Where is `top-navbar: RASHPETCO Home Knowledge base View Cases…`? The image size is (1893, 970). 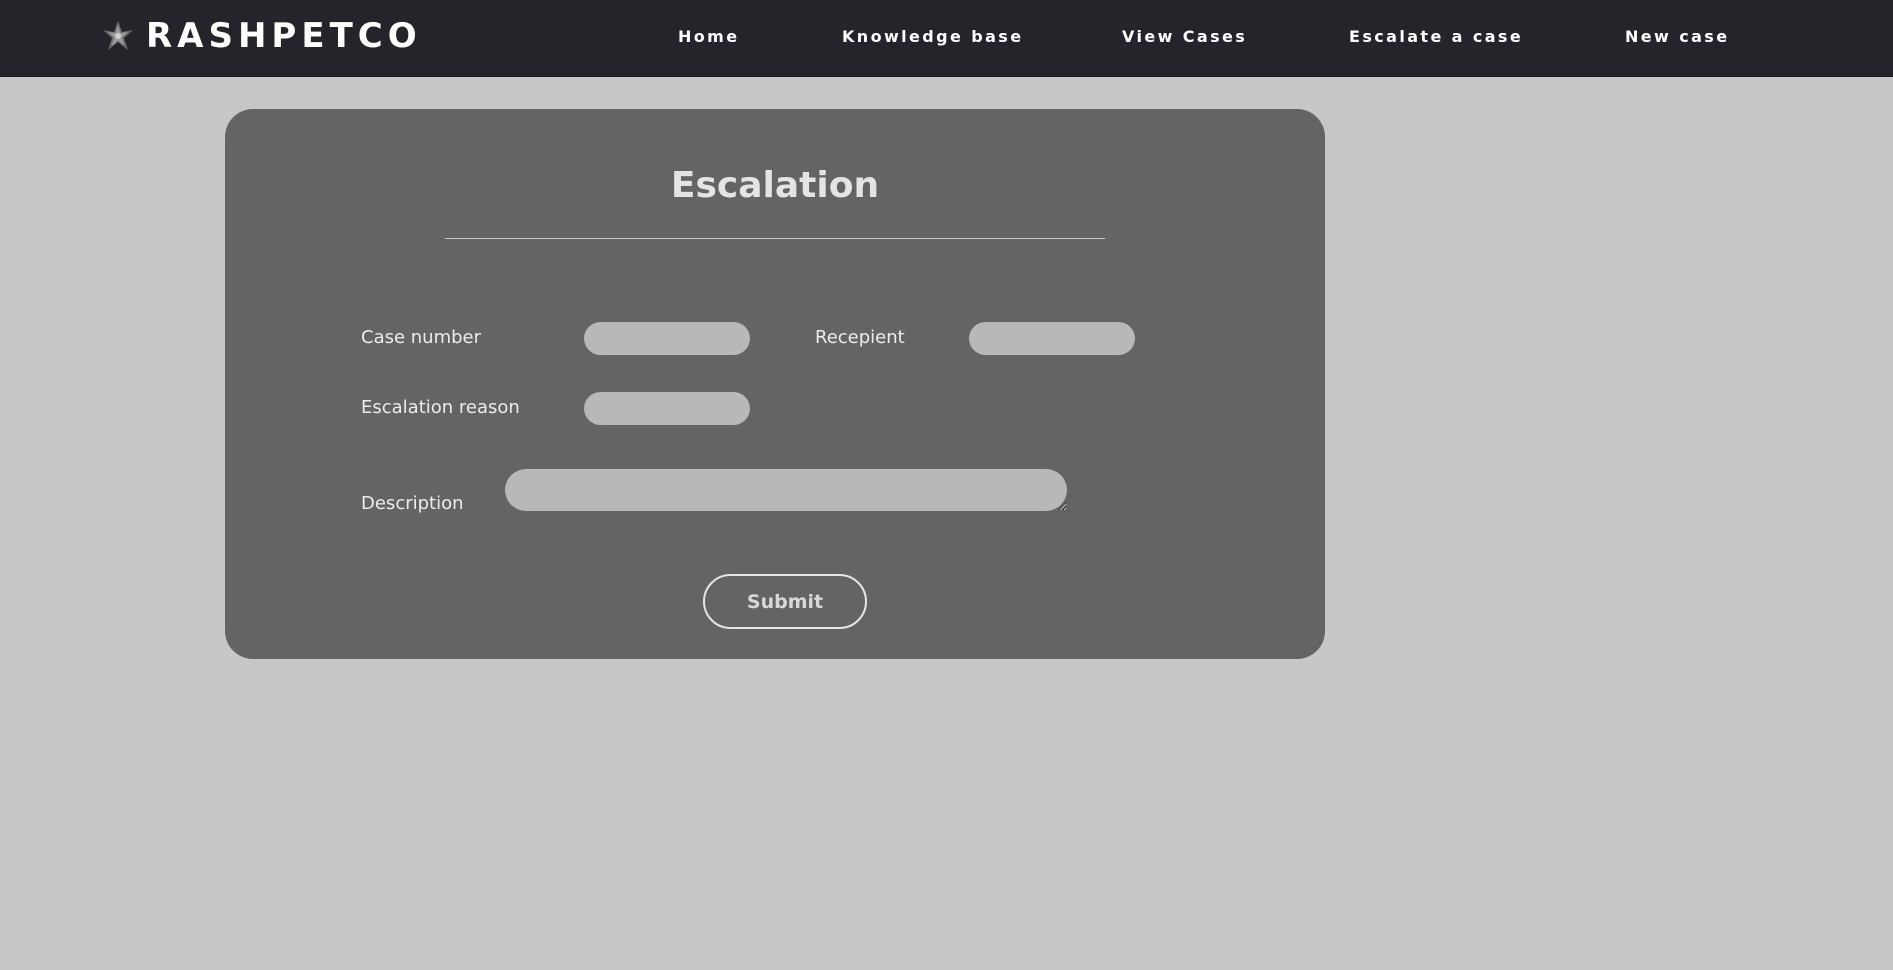 top-navbar: RASHPETCO Home Knowledge base View Cases… is located at coordinates (946, 38).